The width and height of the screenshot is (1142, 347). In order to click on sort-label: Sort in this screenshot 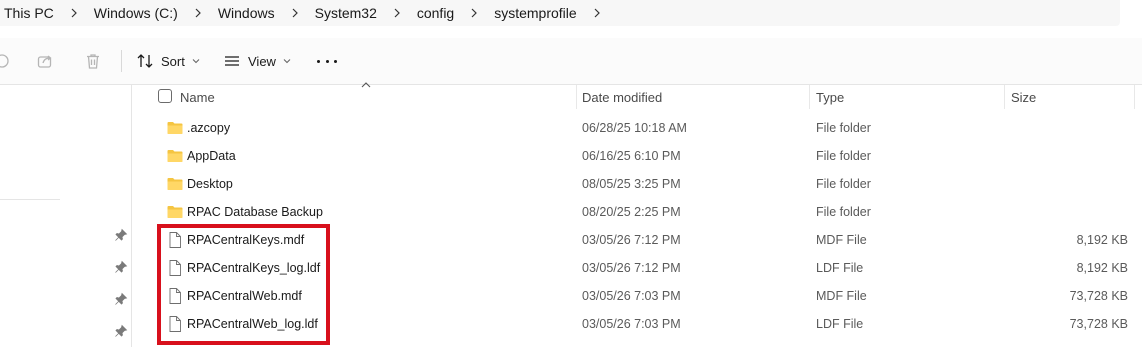, I will do `click(173, 61)`.